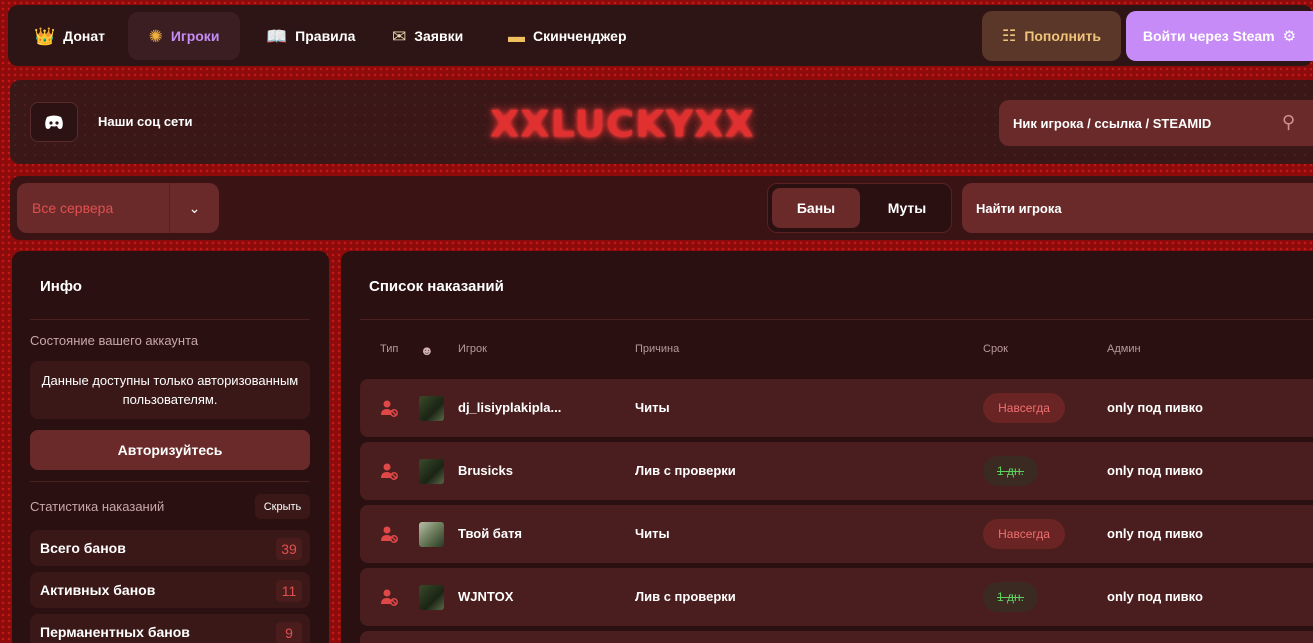 This screenshot has height=643, width=1313. I want to click on steam-icon: ⚙, so click(1289, 36).